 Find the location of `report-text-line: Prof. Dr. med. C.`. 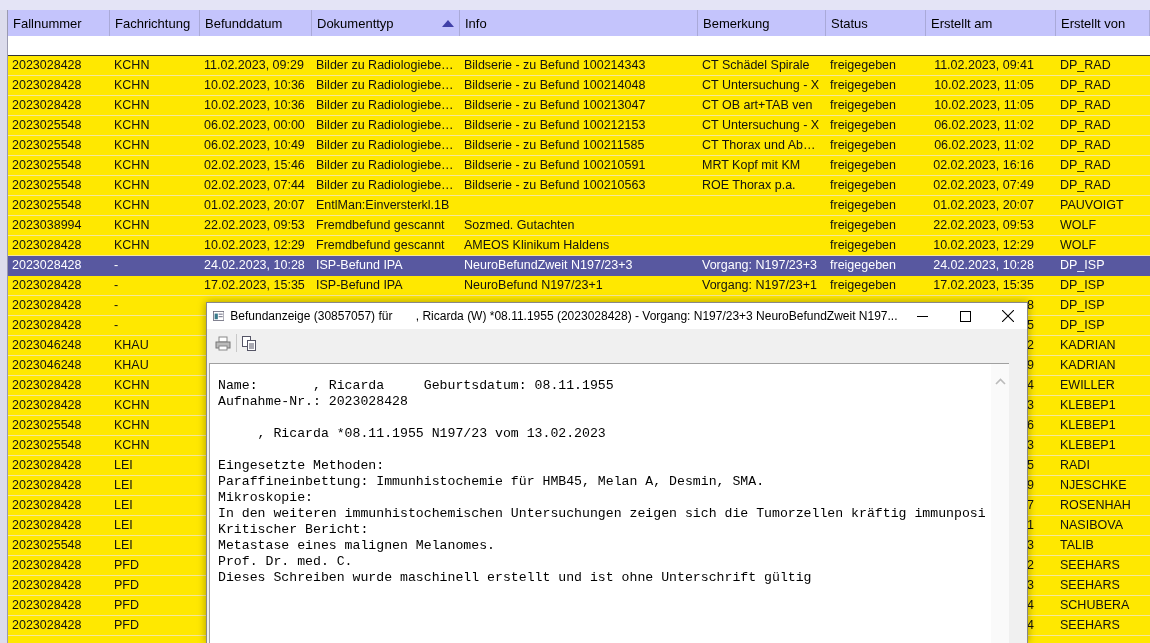

report-text-line: Prof. Dr. med. C. is located at coordinates (285, 562).